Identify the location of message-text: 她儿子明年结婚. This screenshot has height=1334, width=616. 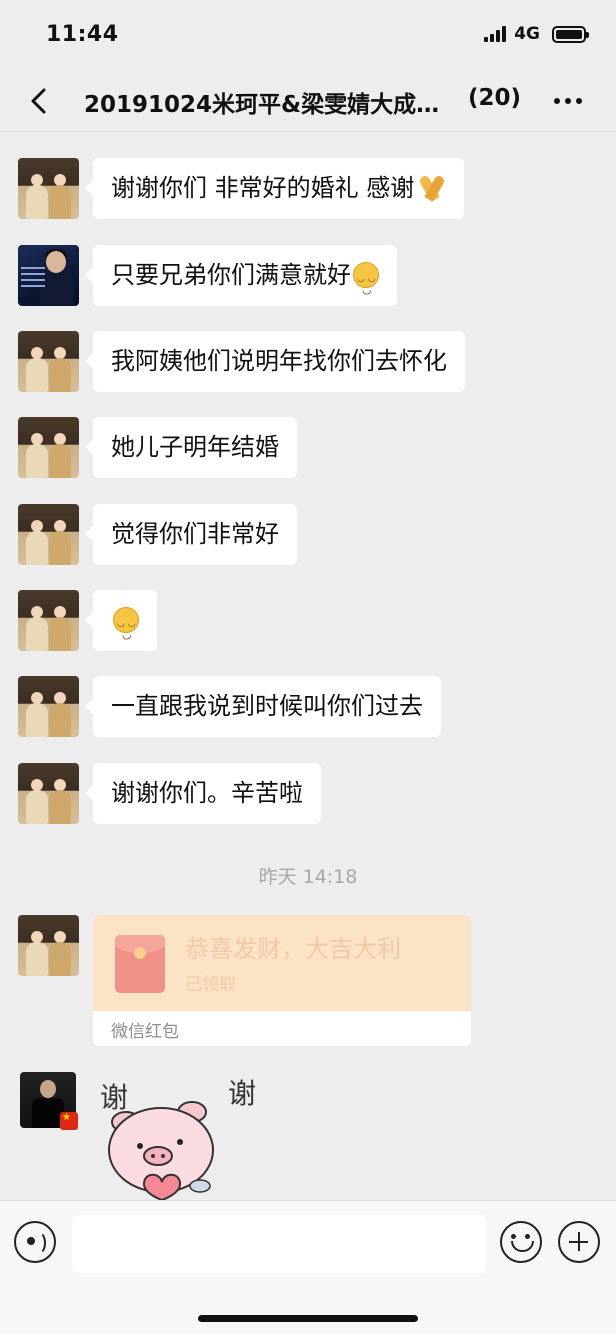
(195, 447).